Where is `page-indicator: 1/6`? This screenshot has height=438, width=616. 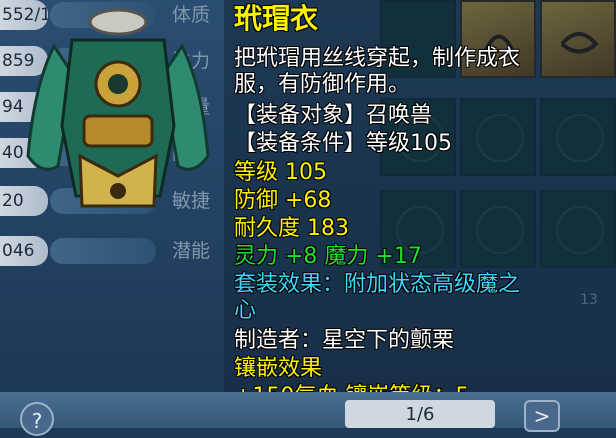 page-indicator: 1/6 is located at coordinates (420, 414).